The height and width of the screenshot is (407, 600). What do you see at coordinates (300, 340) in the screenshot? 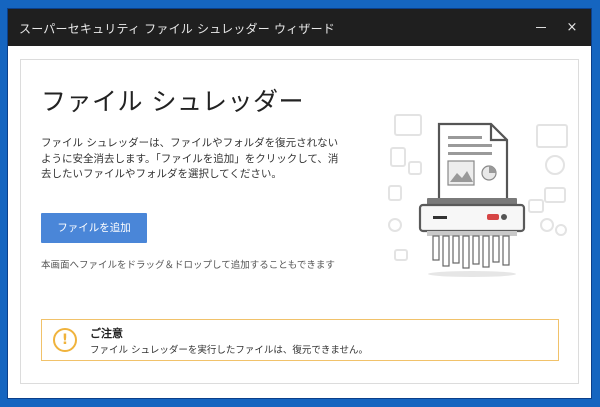
I see `warning-notice: ! ご注意 ファイル シュレッダーを実行したファイルは、復元できません。` at bounding box center [300, 340].